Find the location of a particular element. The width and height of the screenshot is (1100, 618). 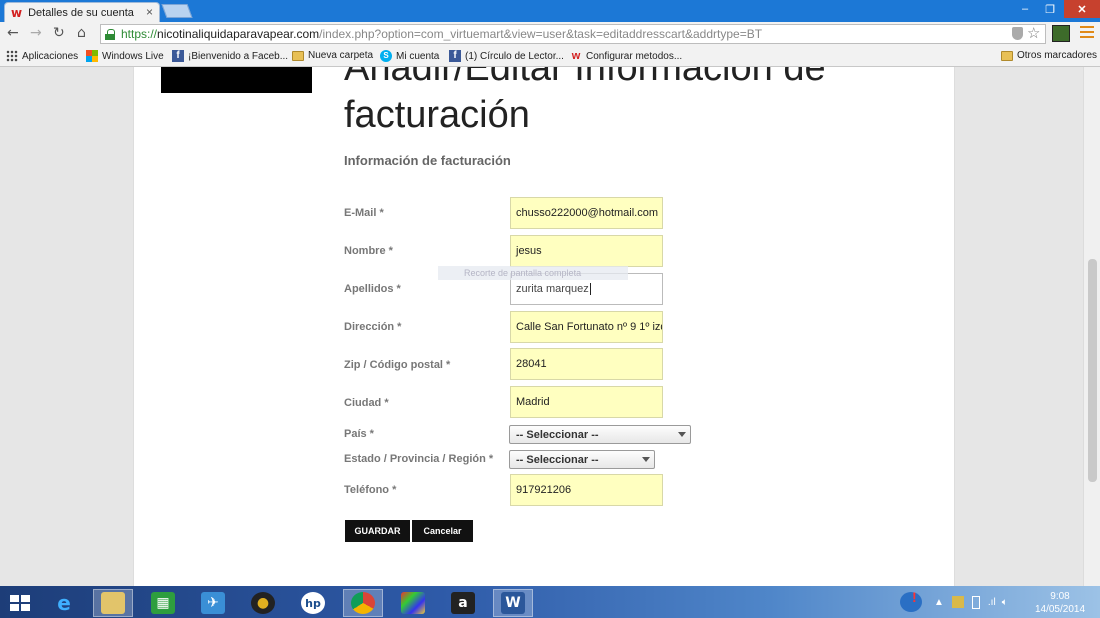

home-icon: ⌂ is located at coordinates (81, 33).